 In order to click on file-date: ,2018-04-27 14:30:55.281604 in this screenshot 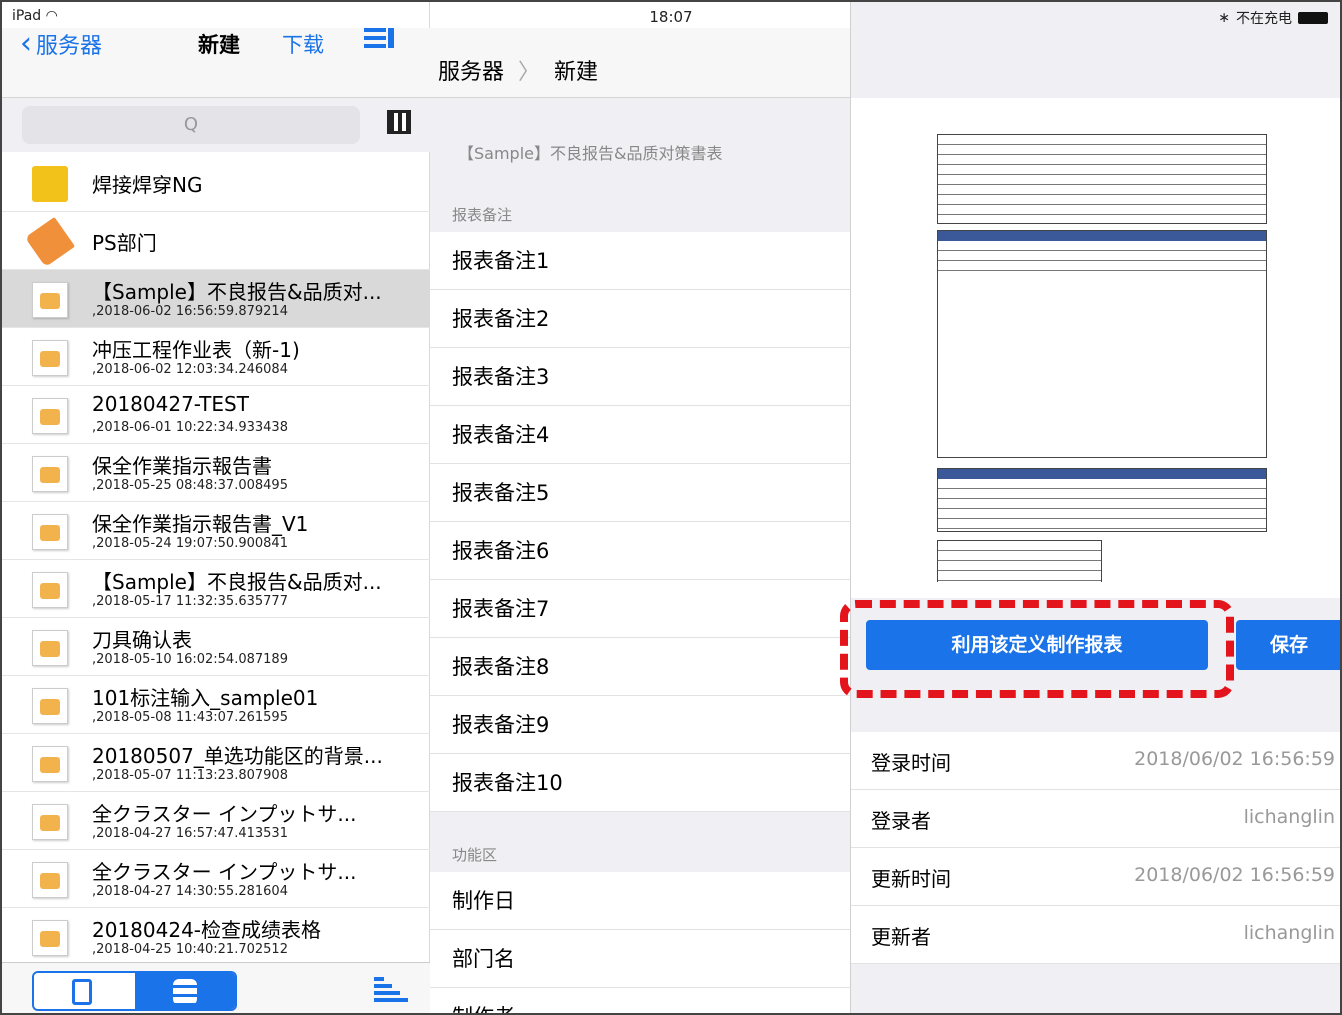, I will do `click(190, 891)`.